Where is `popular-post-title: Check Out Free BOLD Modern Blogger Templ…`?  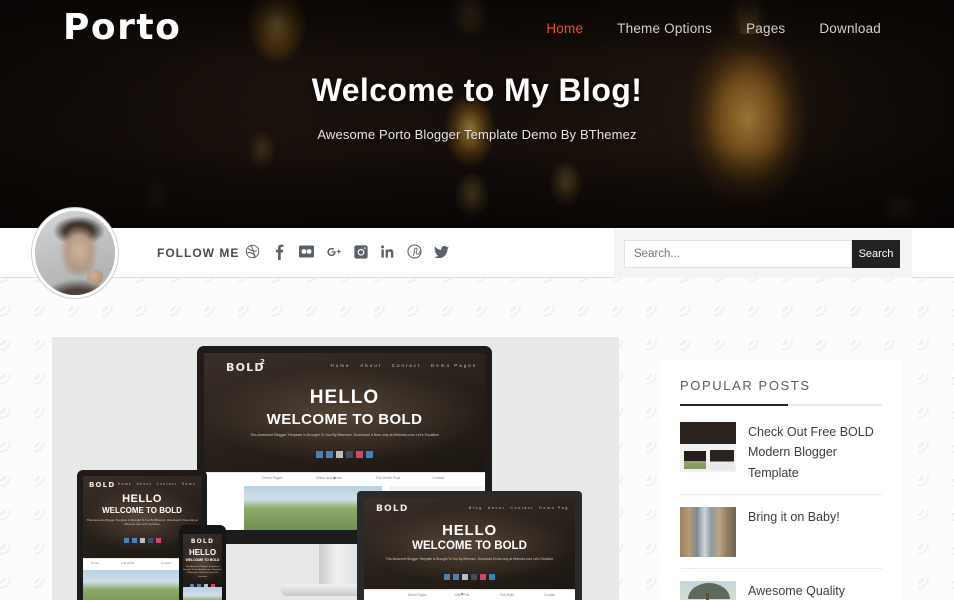 popular-post-title: Check Out Free BOLD Modern Blogger Templ… is located at coordinates (815, 452).